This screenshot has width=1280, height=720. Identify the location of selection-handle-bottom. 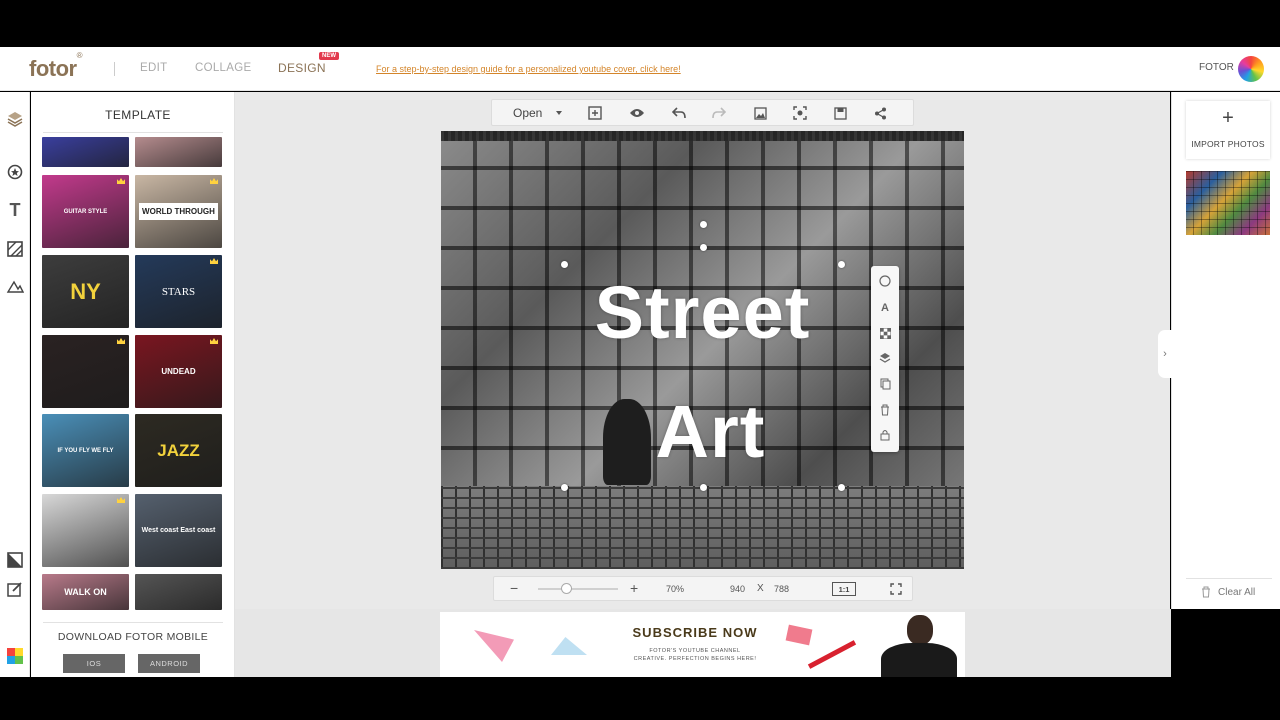
(703, 487).